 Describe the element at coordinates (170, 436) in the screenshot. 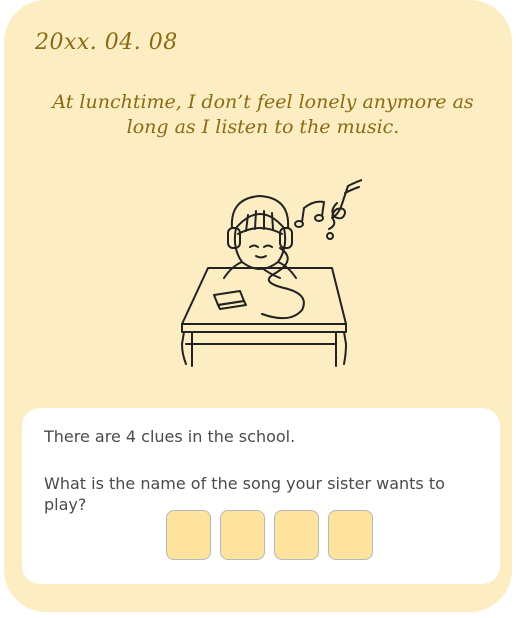

I see `clue-count-text: There are 4 clues in the school.` at that location.